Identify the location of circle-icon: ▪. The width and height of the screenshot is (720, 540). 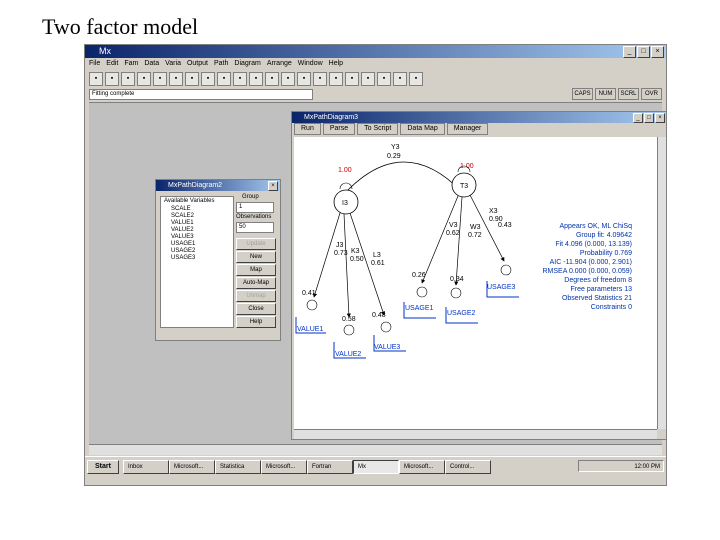
(288, 79).